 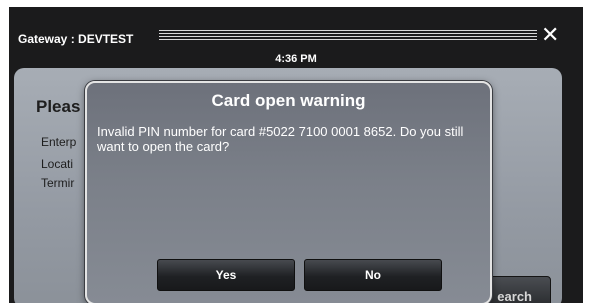 What do you see at coordinates (76, 39) in the screenshot?
I see `window-title: Gateway : DEVTEST` at bounding box center [76, 39].